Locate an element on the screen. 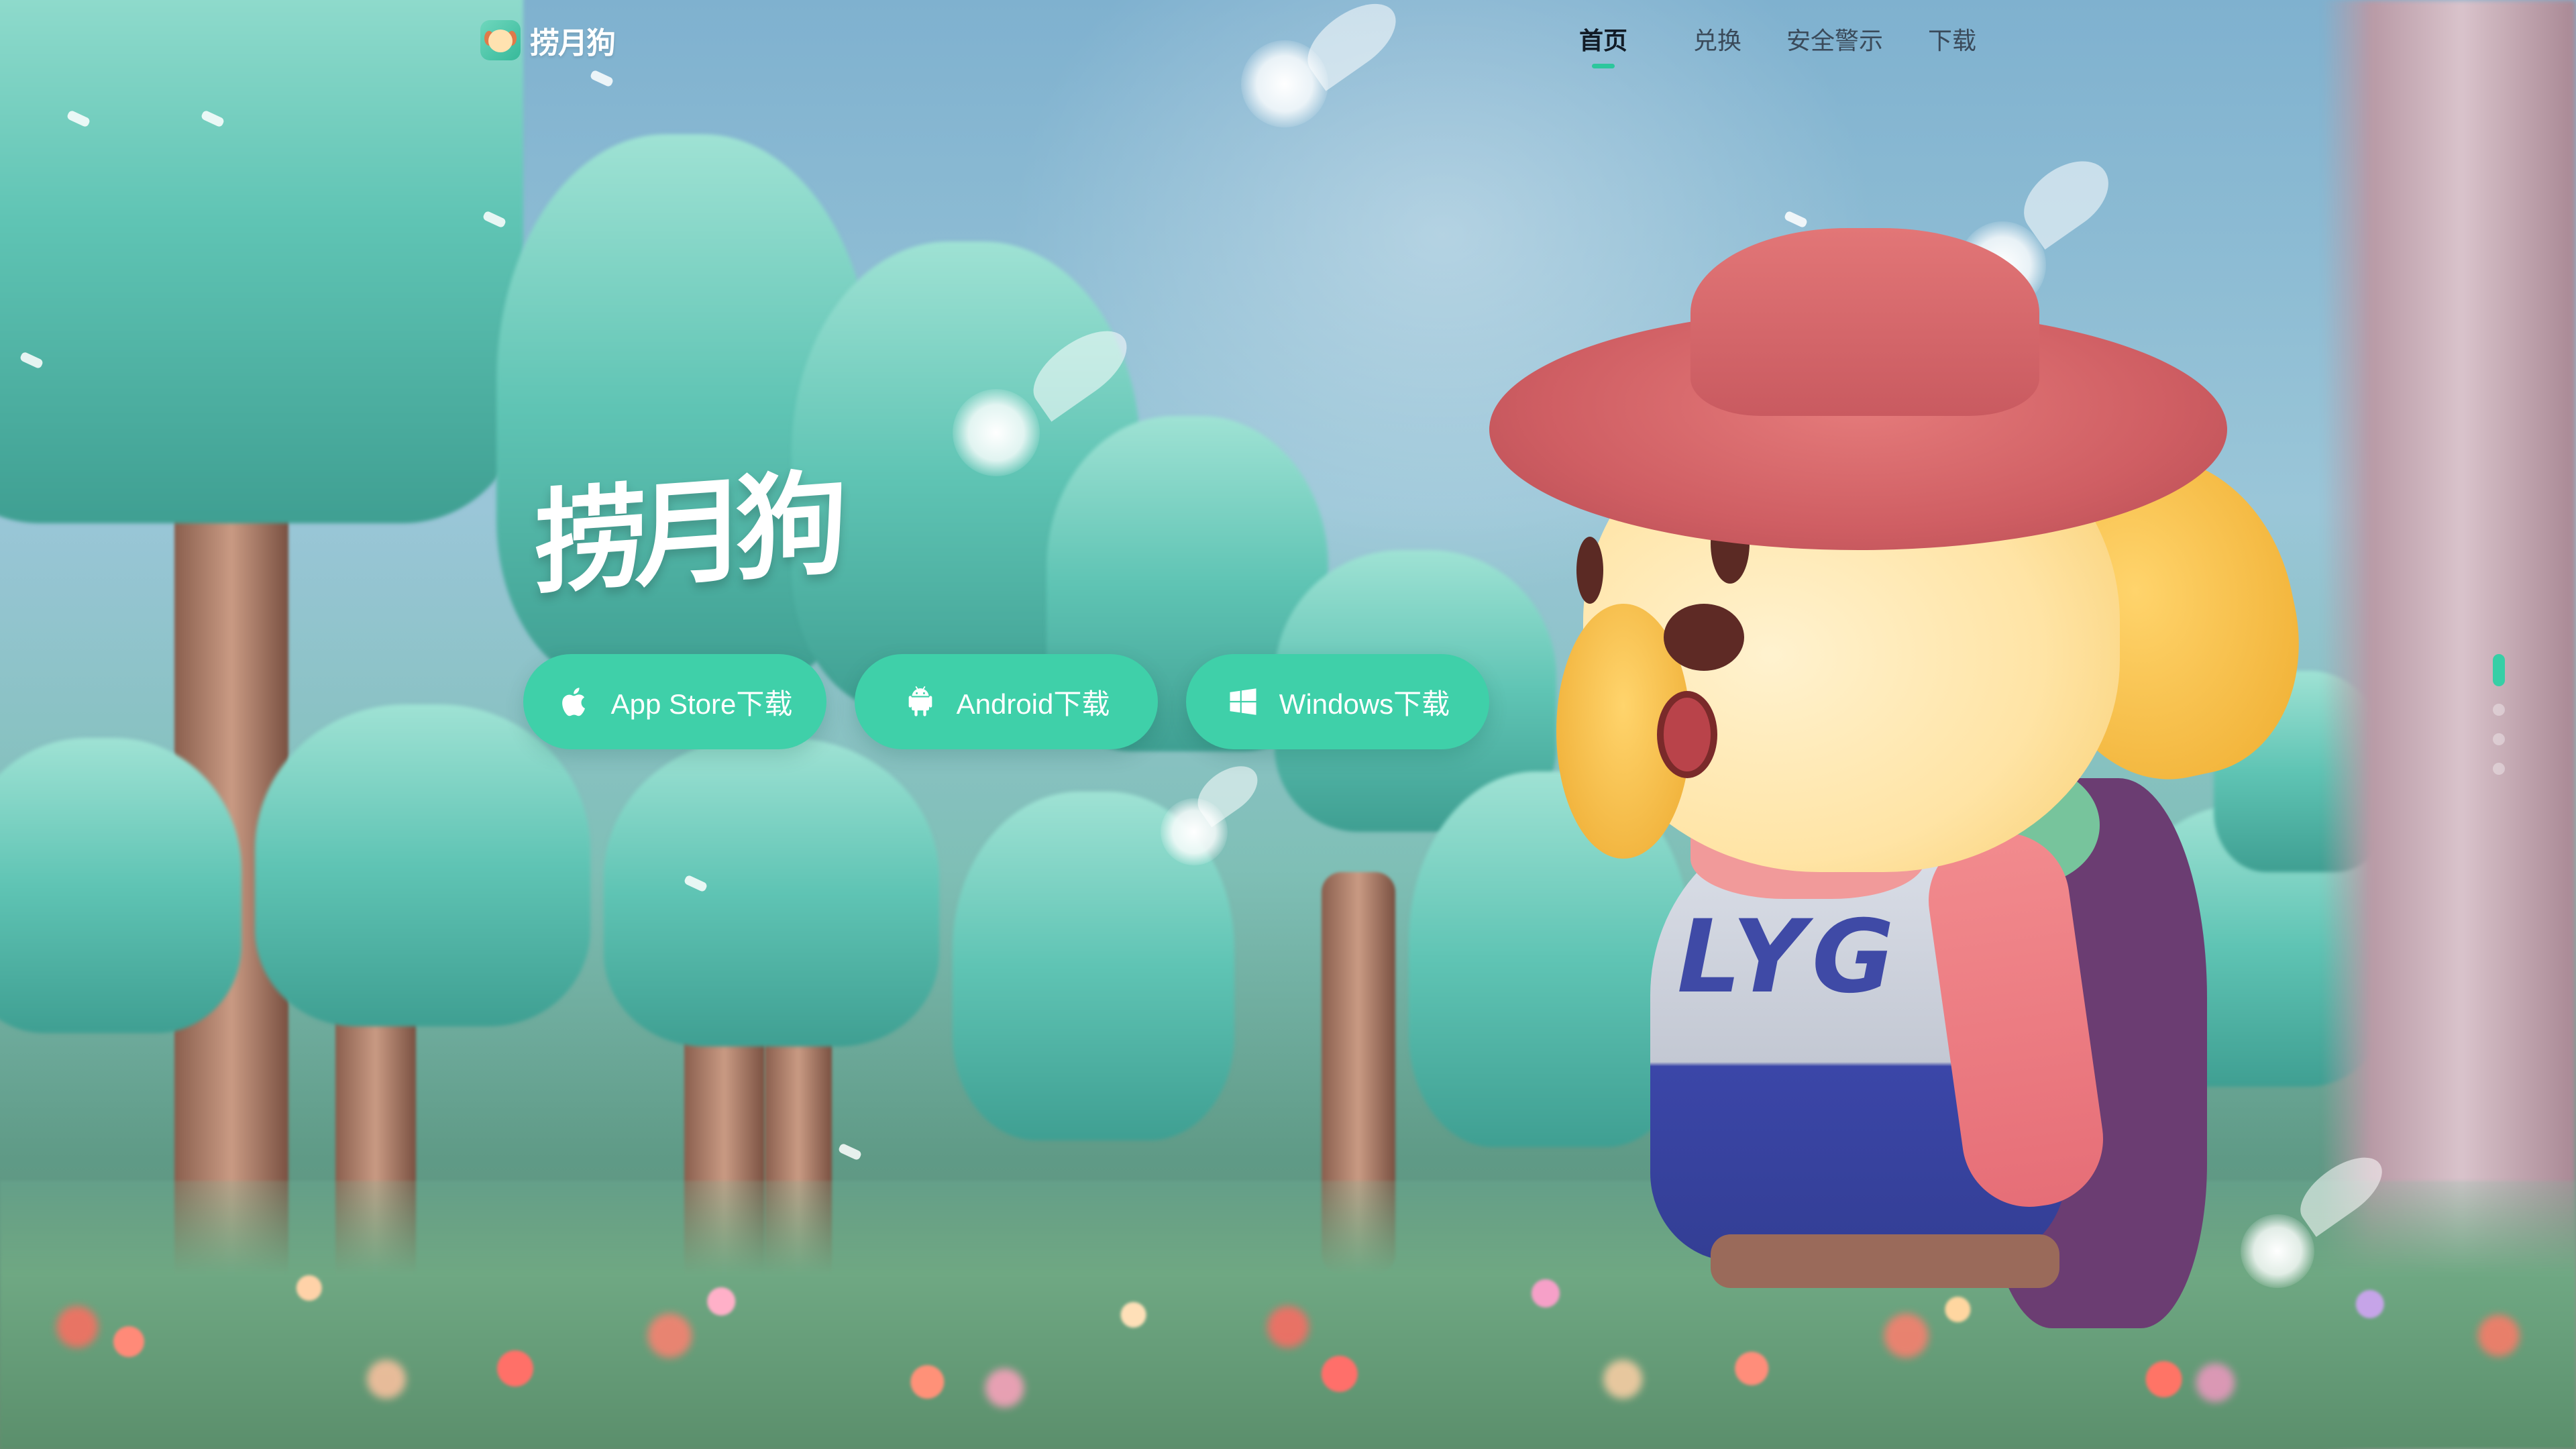  site-logo: 捞月狗 is located at coordinates (548, 40).